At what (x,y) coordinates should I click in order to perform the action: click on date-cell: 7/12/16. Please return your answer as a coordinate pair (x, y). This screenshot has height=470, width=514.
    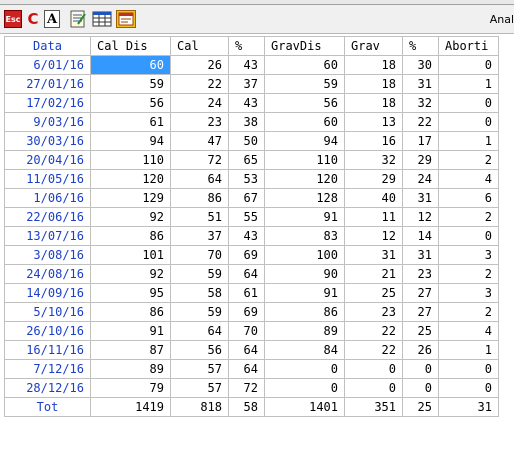
    Looking at the image, I should click on (47, 369).